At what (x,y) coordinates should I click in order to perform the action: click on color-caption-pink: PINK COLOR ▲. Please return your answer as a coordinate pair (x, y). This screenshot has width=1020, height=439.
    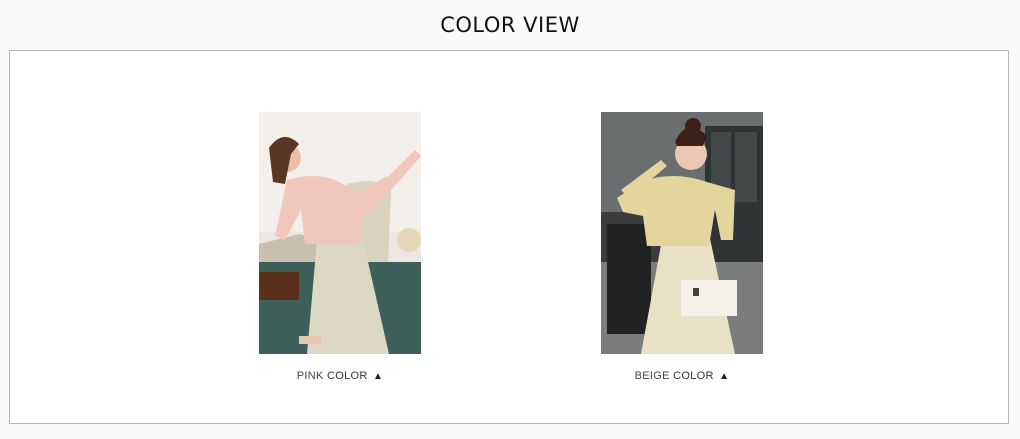
    Looking at the image, I should click on (340, 376).